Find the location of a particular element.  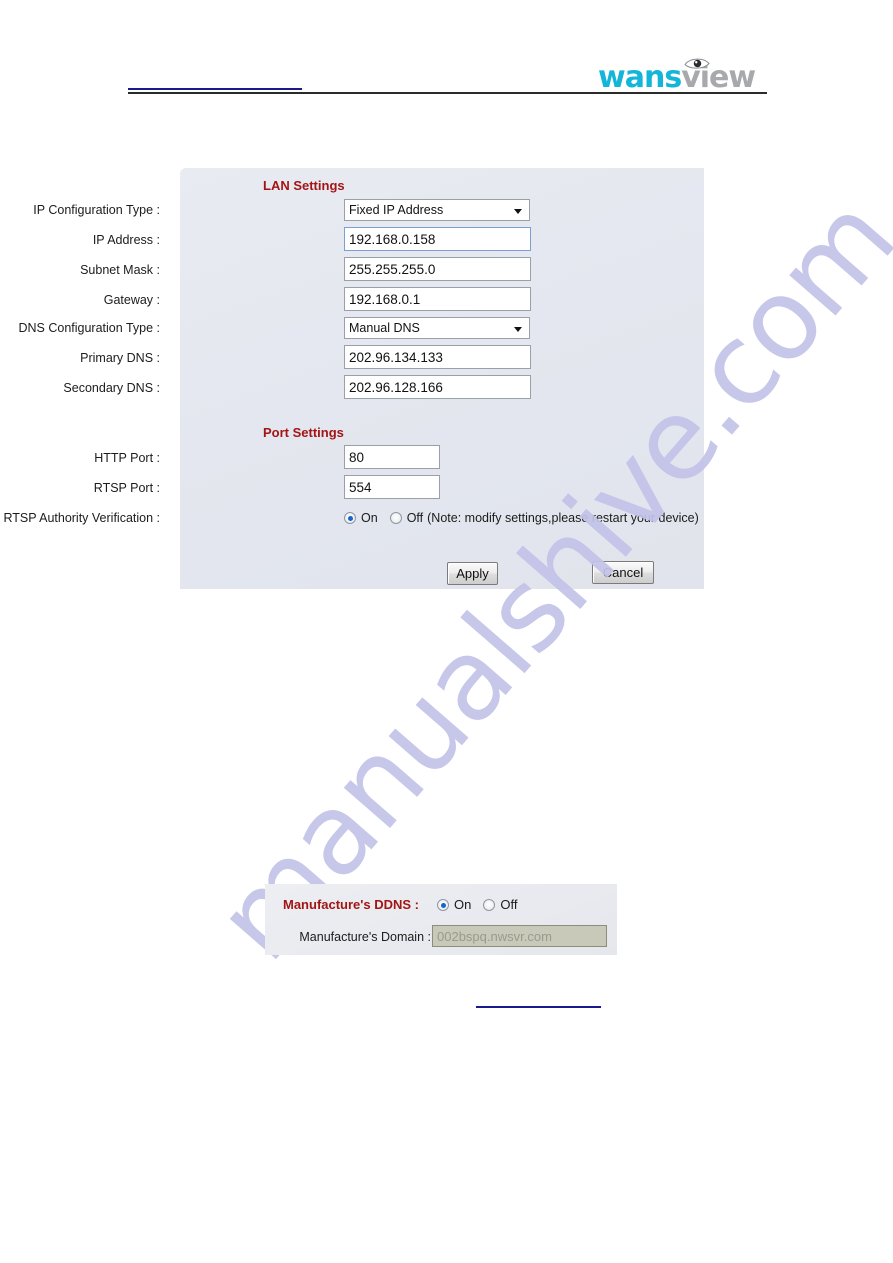

ip-config-type-value: Fixed IP Address is located at coordinates (396, 210).